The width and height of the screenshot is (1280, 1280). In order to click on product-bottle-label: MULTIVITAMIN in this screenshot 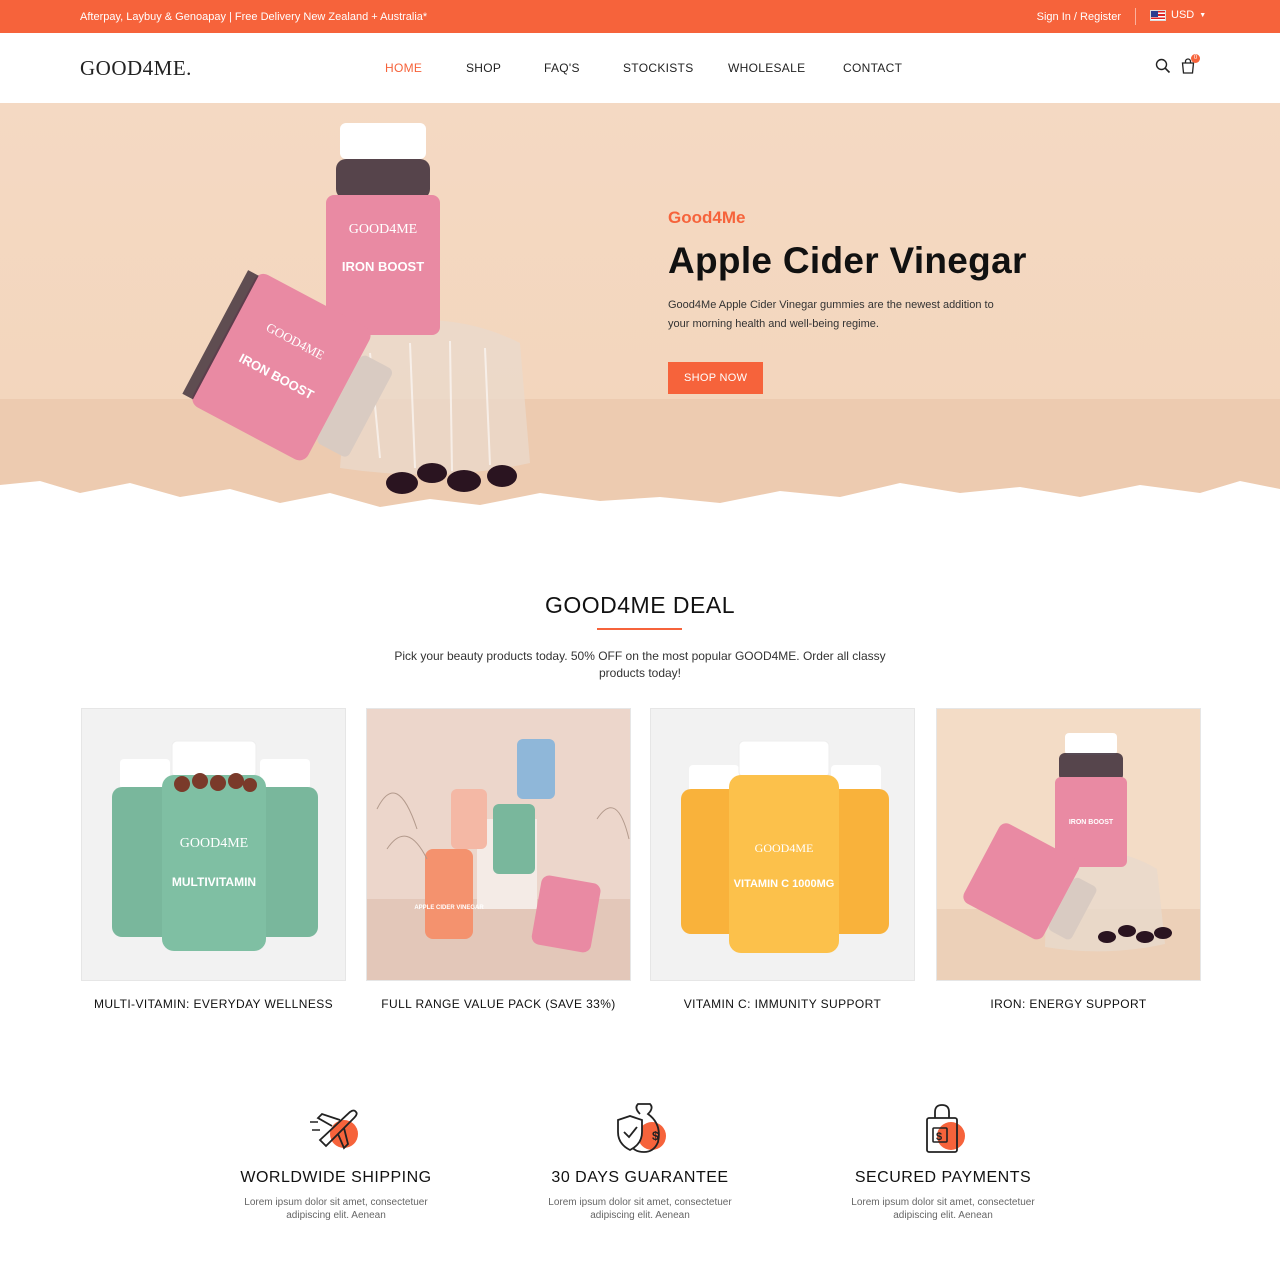, I will do `click(214, 882)`.